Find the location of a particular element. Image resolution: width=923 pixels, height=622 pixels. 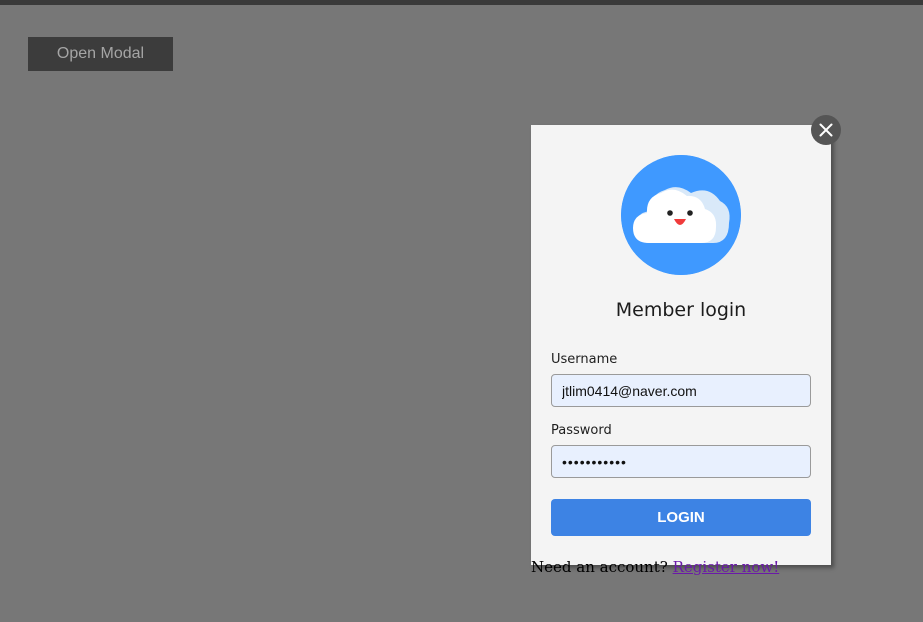

cloud-face-icon is located at coordinates (681, 215).